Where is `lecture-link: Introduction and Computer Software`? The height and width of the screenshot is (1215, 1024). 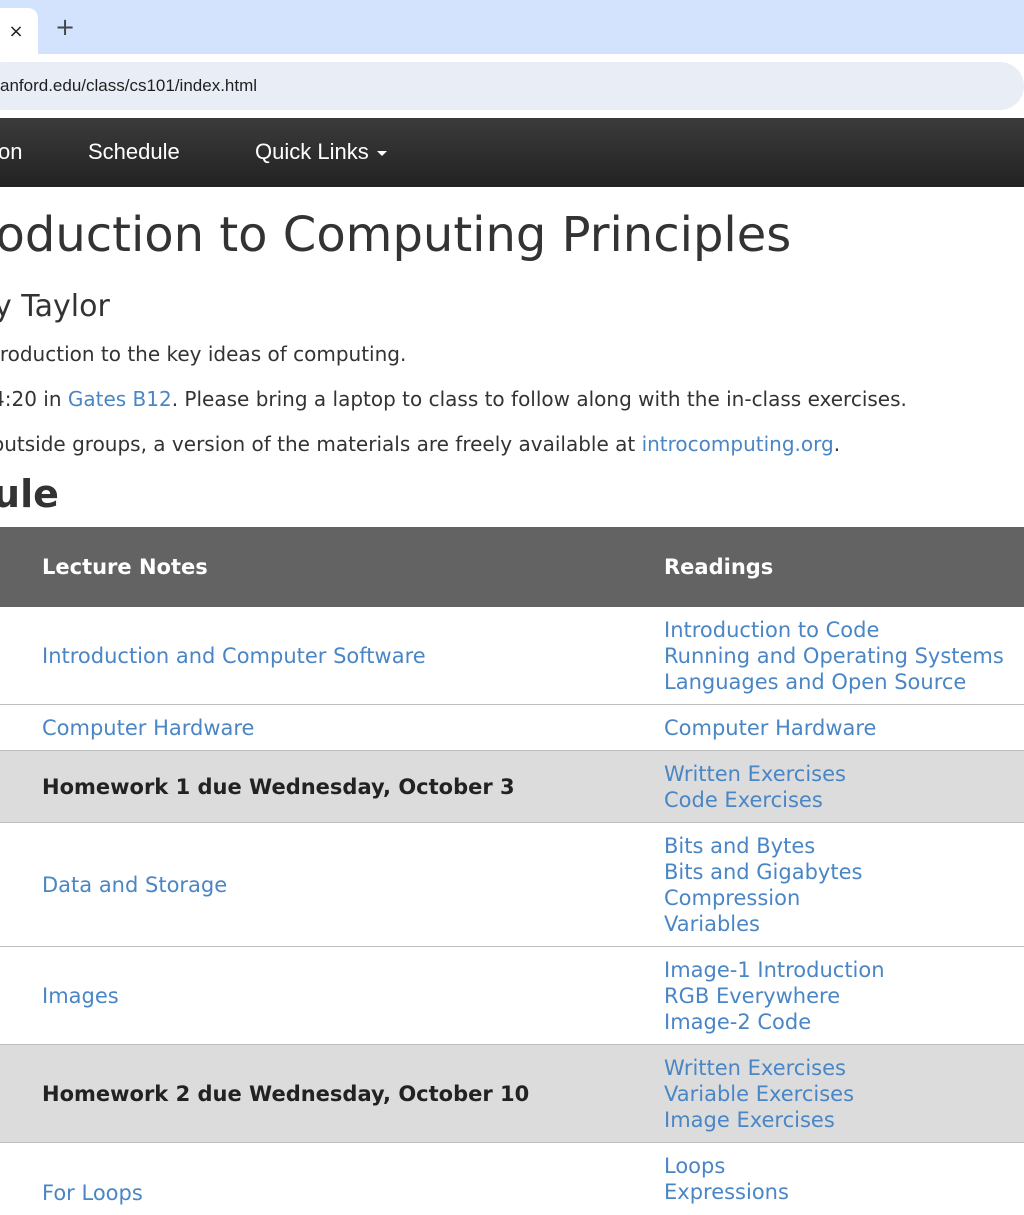
lecture-link: Introduction and Computer Software is located at coordinates (234, 655).